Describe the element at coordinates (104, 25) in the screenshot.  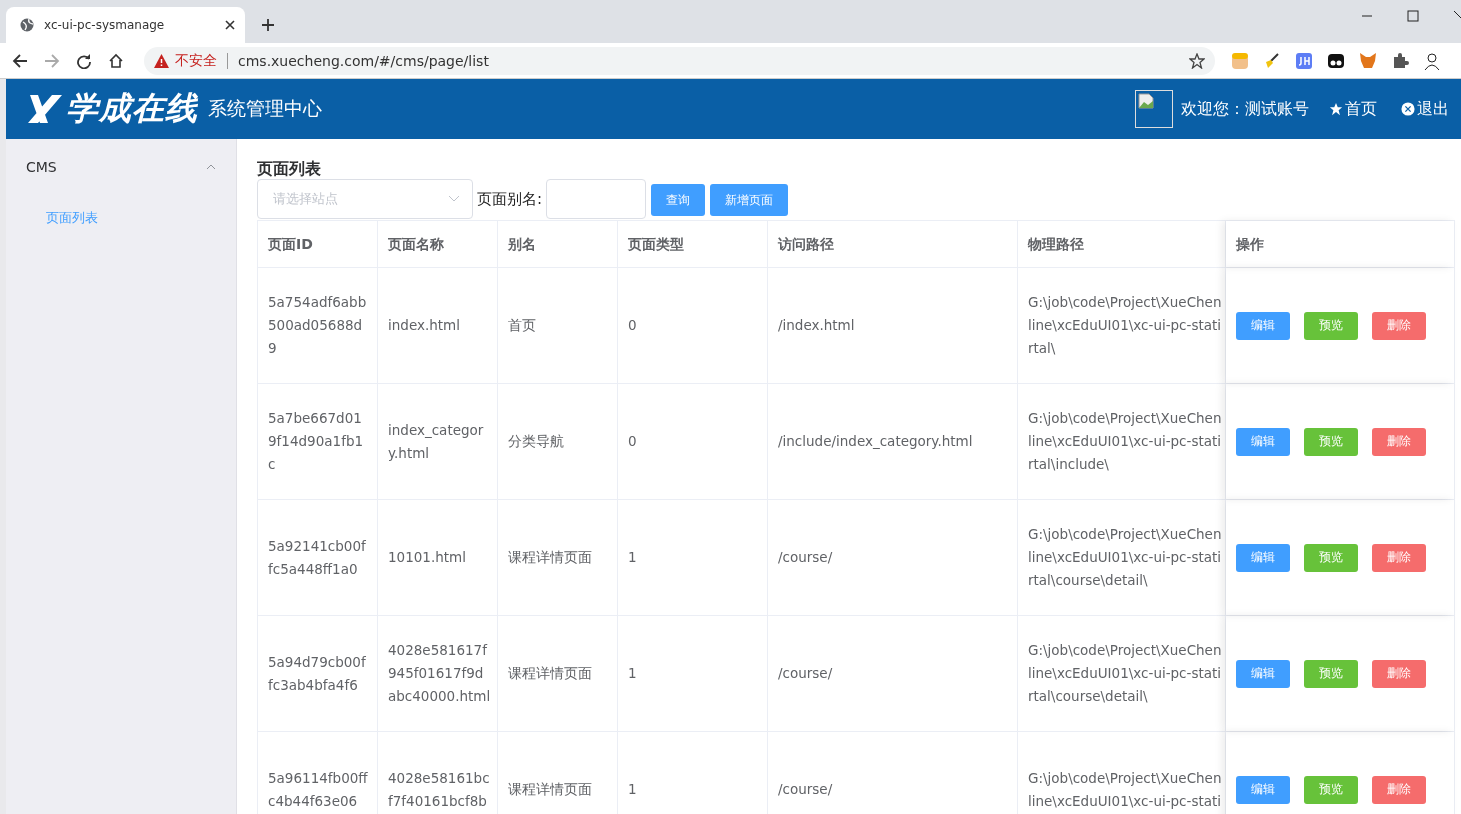
I see `tab-title: xc-ui-pc-sysmanage` at that location.